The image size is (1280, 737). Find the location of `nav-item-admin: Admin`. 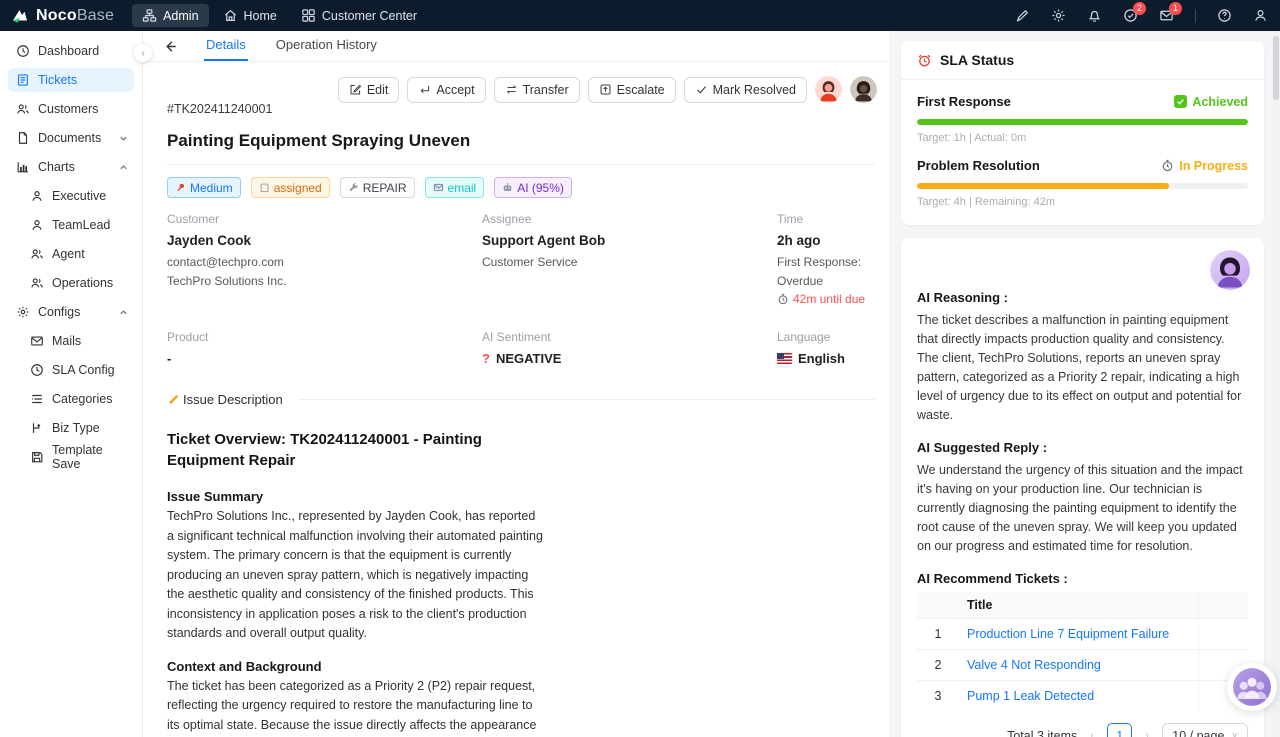

nav-item-admin: Admin is located at coordinates (170, 15).